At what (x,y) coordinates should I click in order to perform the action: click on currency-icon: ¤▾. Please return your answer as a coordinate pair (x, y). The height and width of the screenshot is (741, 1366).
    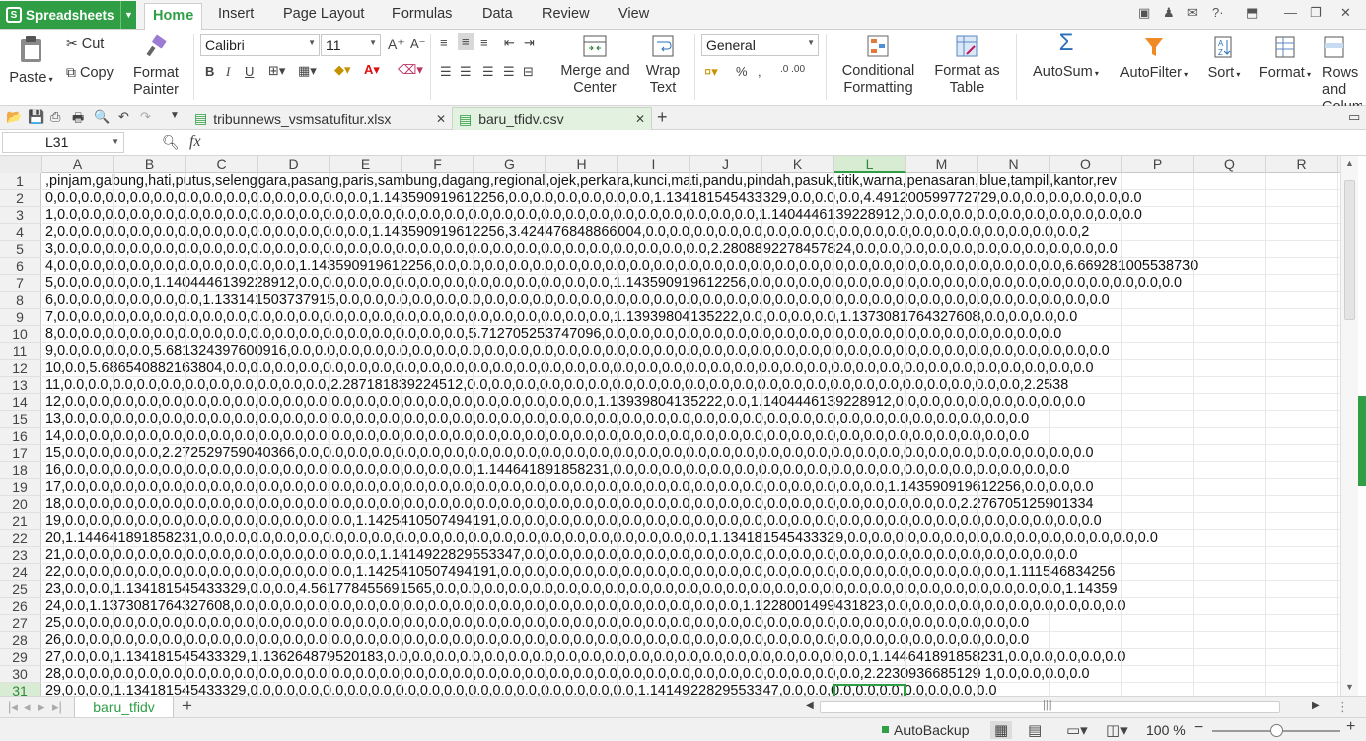
    Looking at the image, I should click on (711, 72).